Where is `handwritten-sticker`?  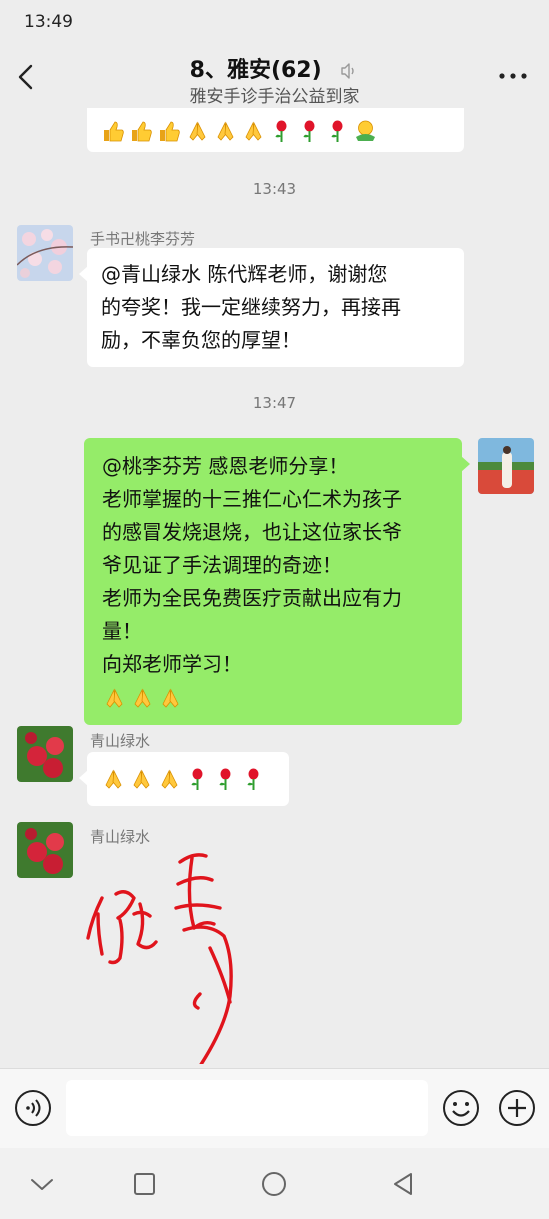 handwritten-sticker is located at coordinates (170, 956).